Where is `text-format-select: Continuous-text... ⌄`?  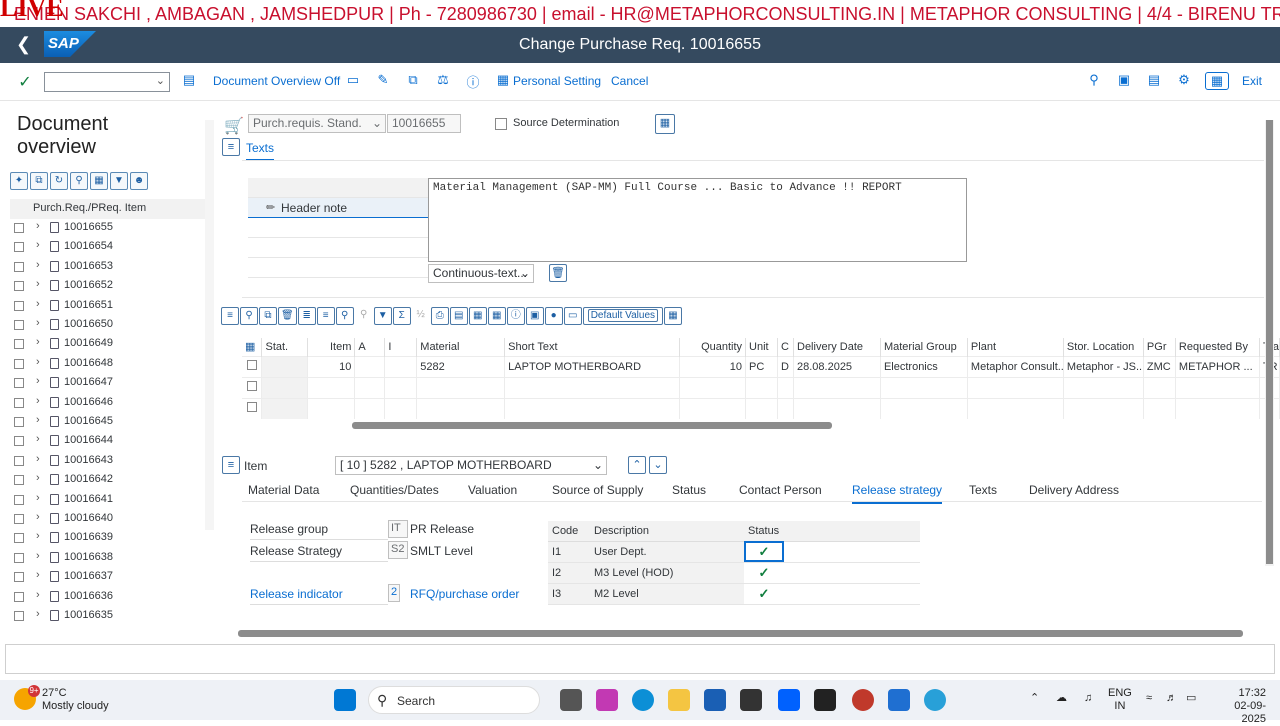 text-format-select: Continuous-text... ⌄ is located at coordinates (481, 273).